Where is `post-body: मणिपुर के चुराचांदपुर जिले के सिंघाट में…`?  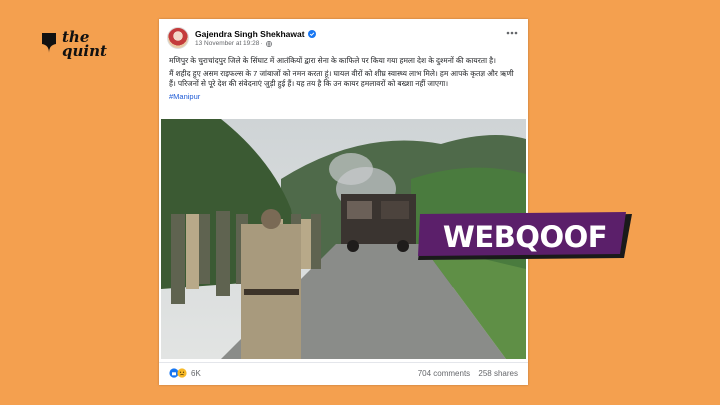 post-body: मणिपुर के चुराचांदपुर जिले के सिंघाट में… is located at coordinates (344, 80).